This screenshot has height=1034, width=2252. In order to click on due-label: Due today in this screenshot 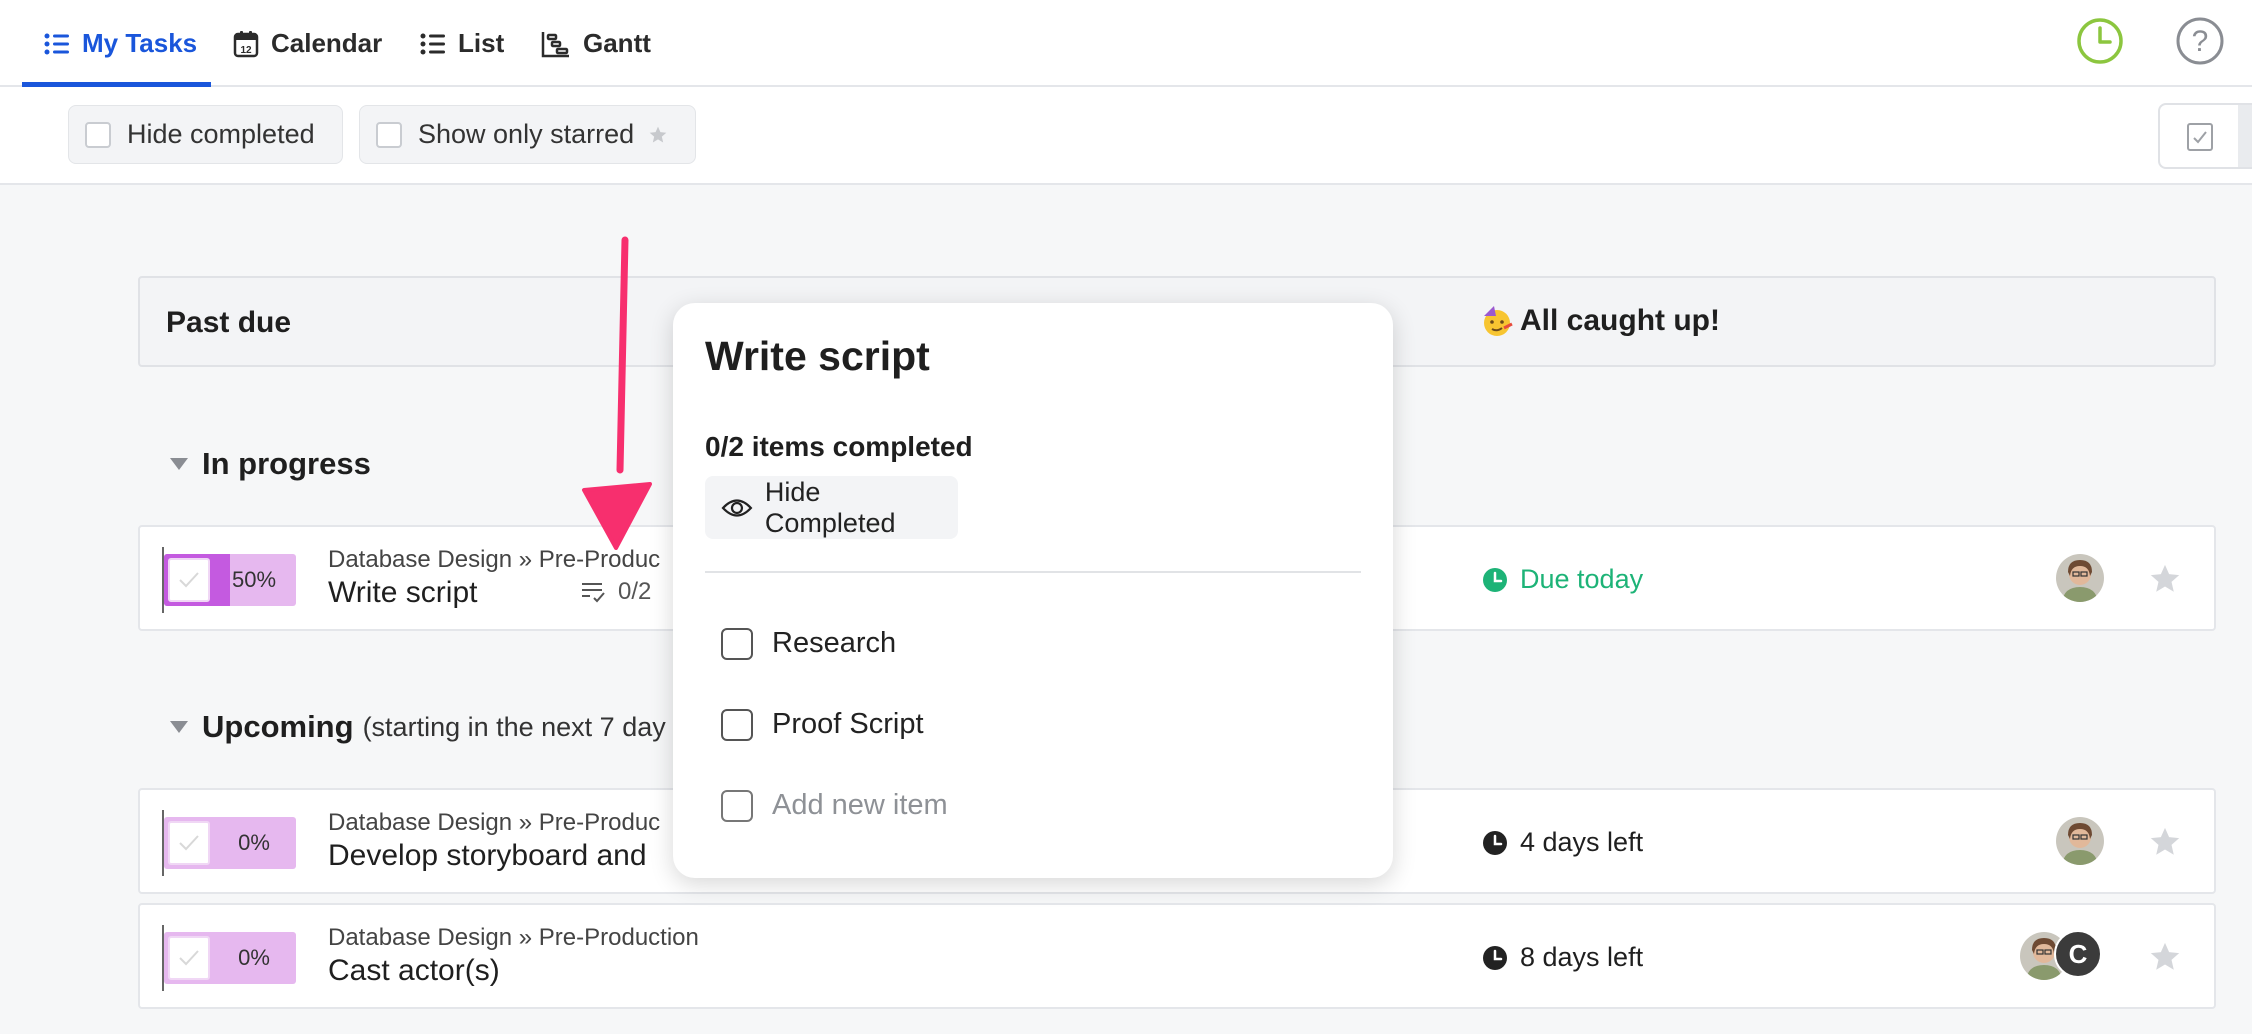, I will do `click(1582, 579)`.